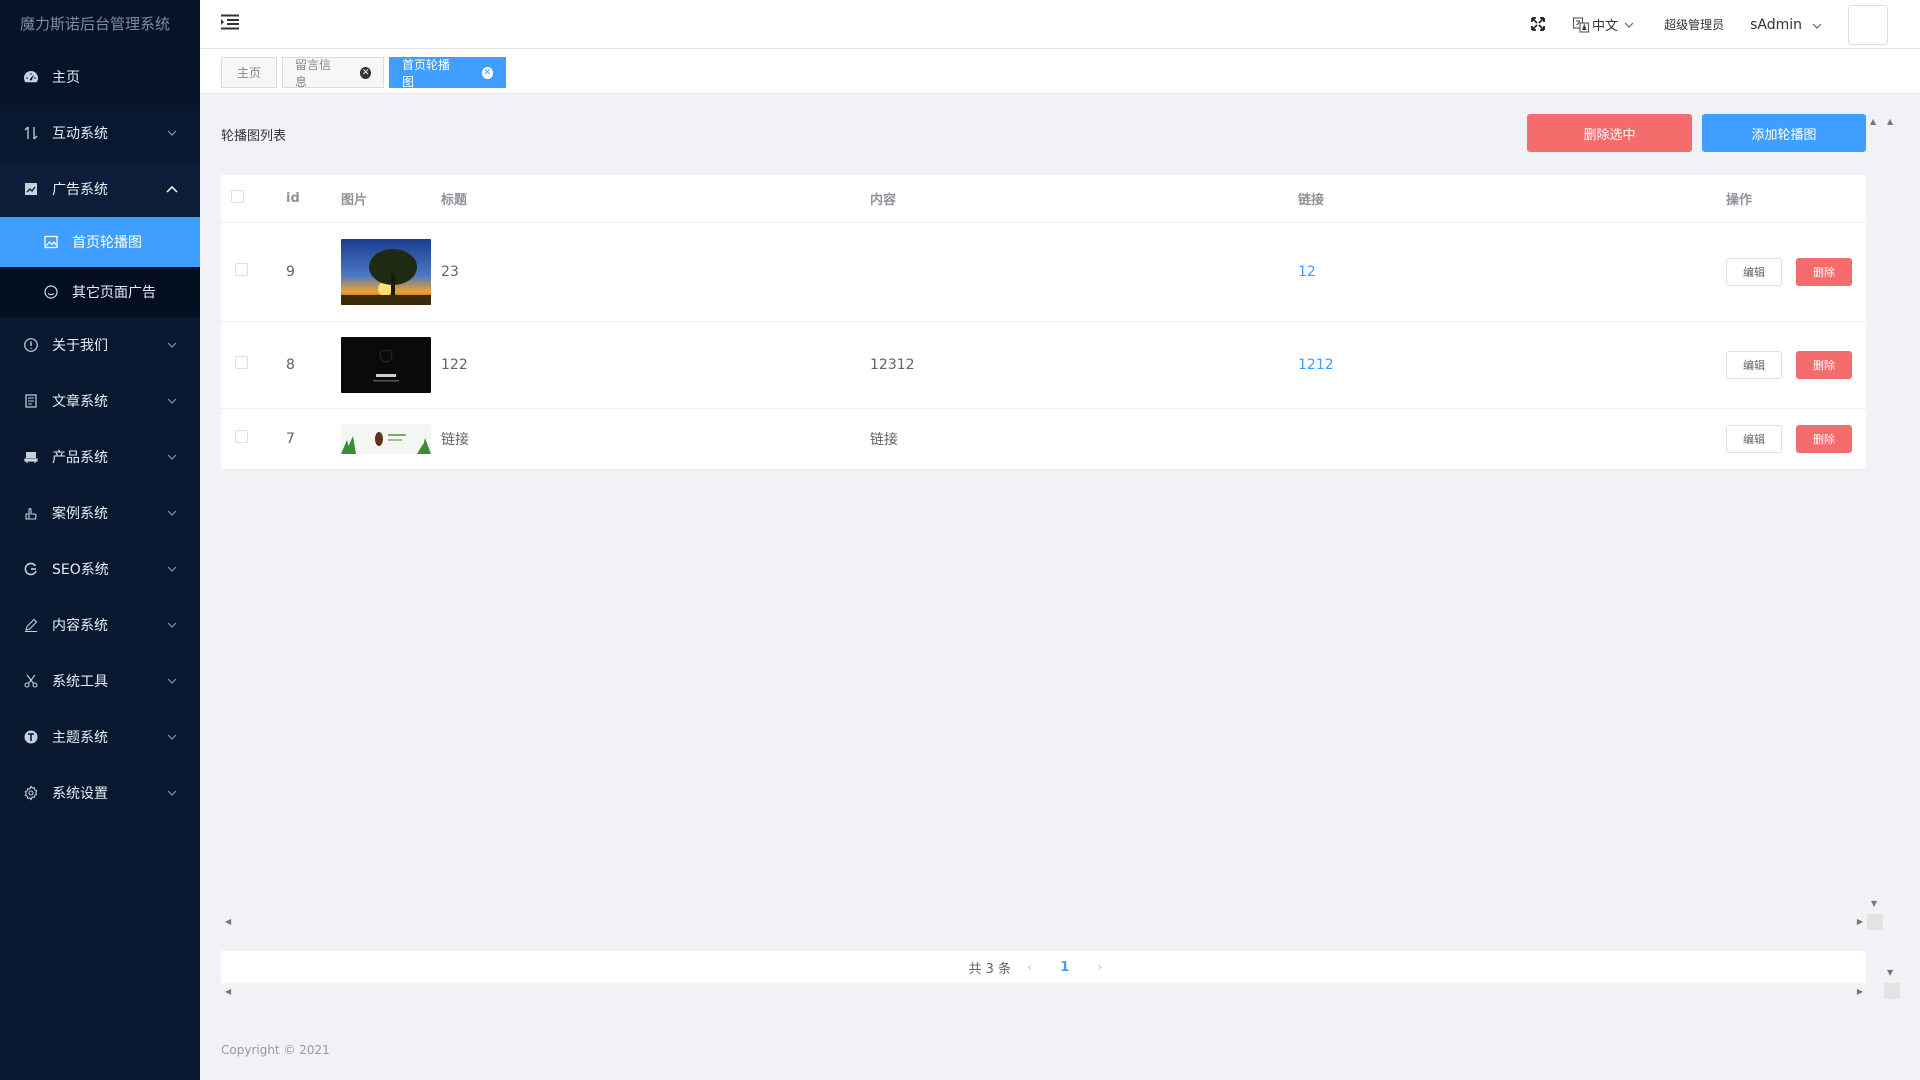  I want to click on column-header-image: 图片, so click(391, 199).